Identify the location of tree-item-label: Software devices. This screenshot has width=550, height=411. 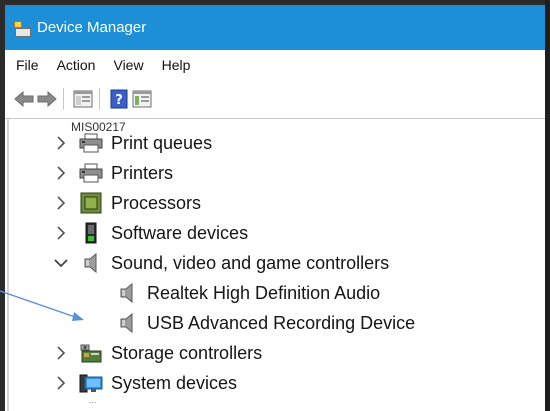
(180, 232).